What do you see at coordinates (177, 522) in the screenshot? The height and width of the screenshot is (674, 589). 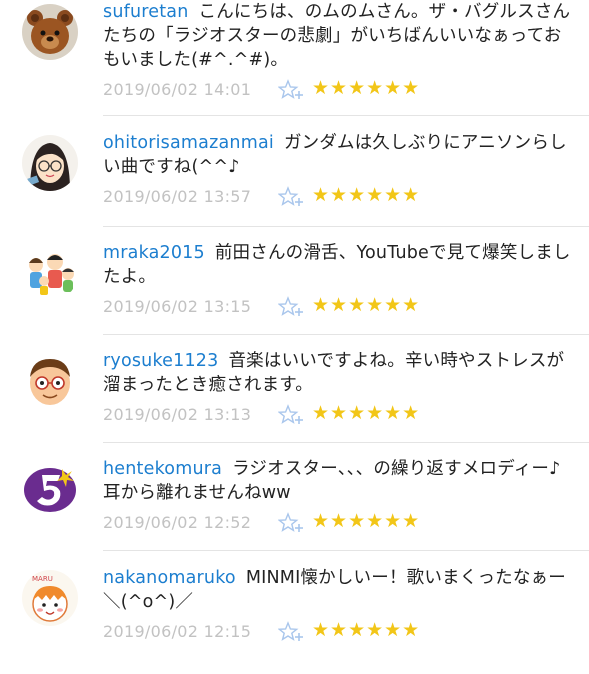 I see `timestamp: 2019/06/02 12:52` at bounding box center [177, 522].